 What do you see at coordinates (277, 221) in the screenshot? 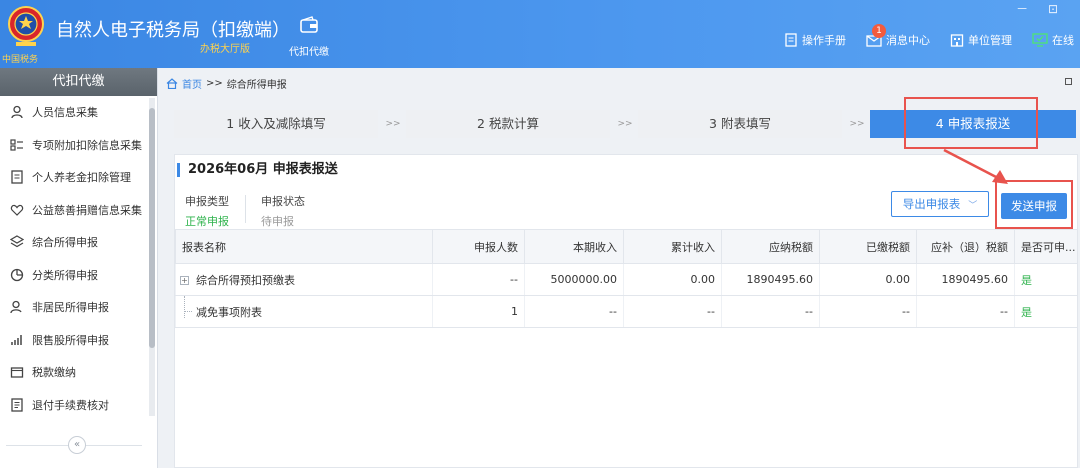
I see `report-status-value: 待申报` at bounding box center [277, 221].